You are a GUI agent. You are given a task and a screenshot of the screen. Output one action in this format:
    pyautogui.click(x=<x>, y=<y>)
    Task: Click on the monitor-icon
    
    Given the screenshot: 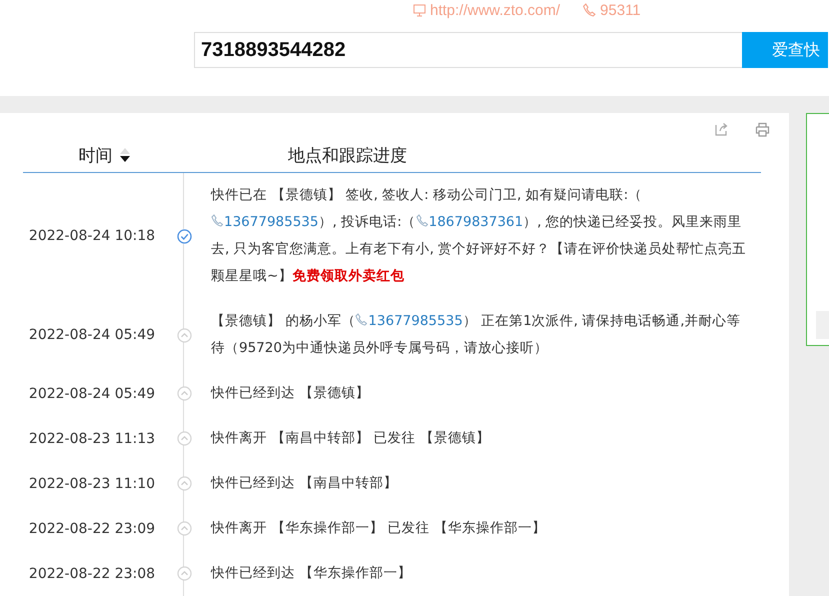 What is the action you would take?
    pyautogui.click(x=419, y=10)
    